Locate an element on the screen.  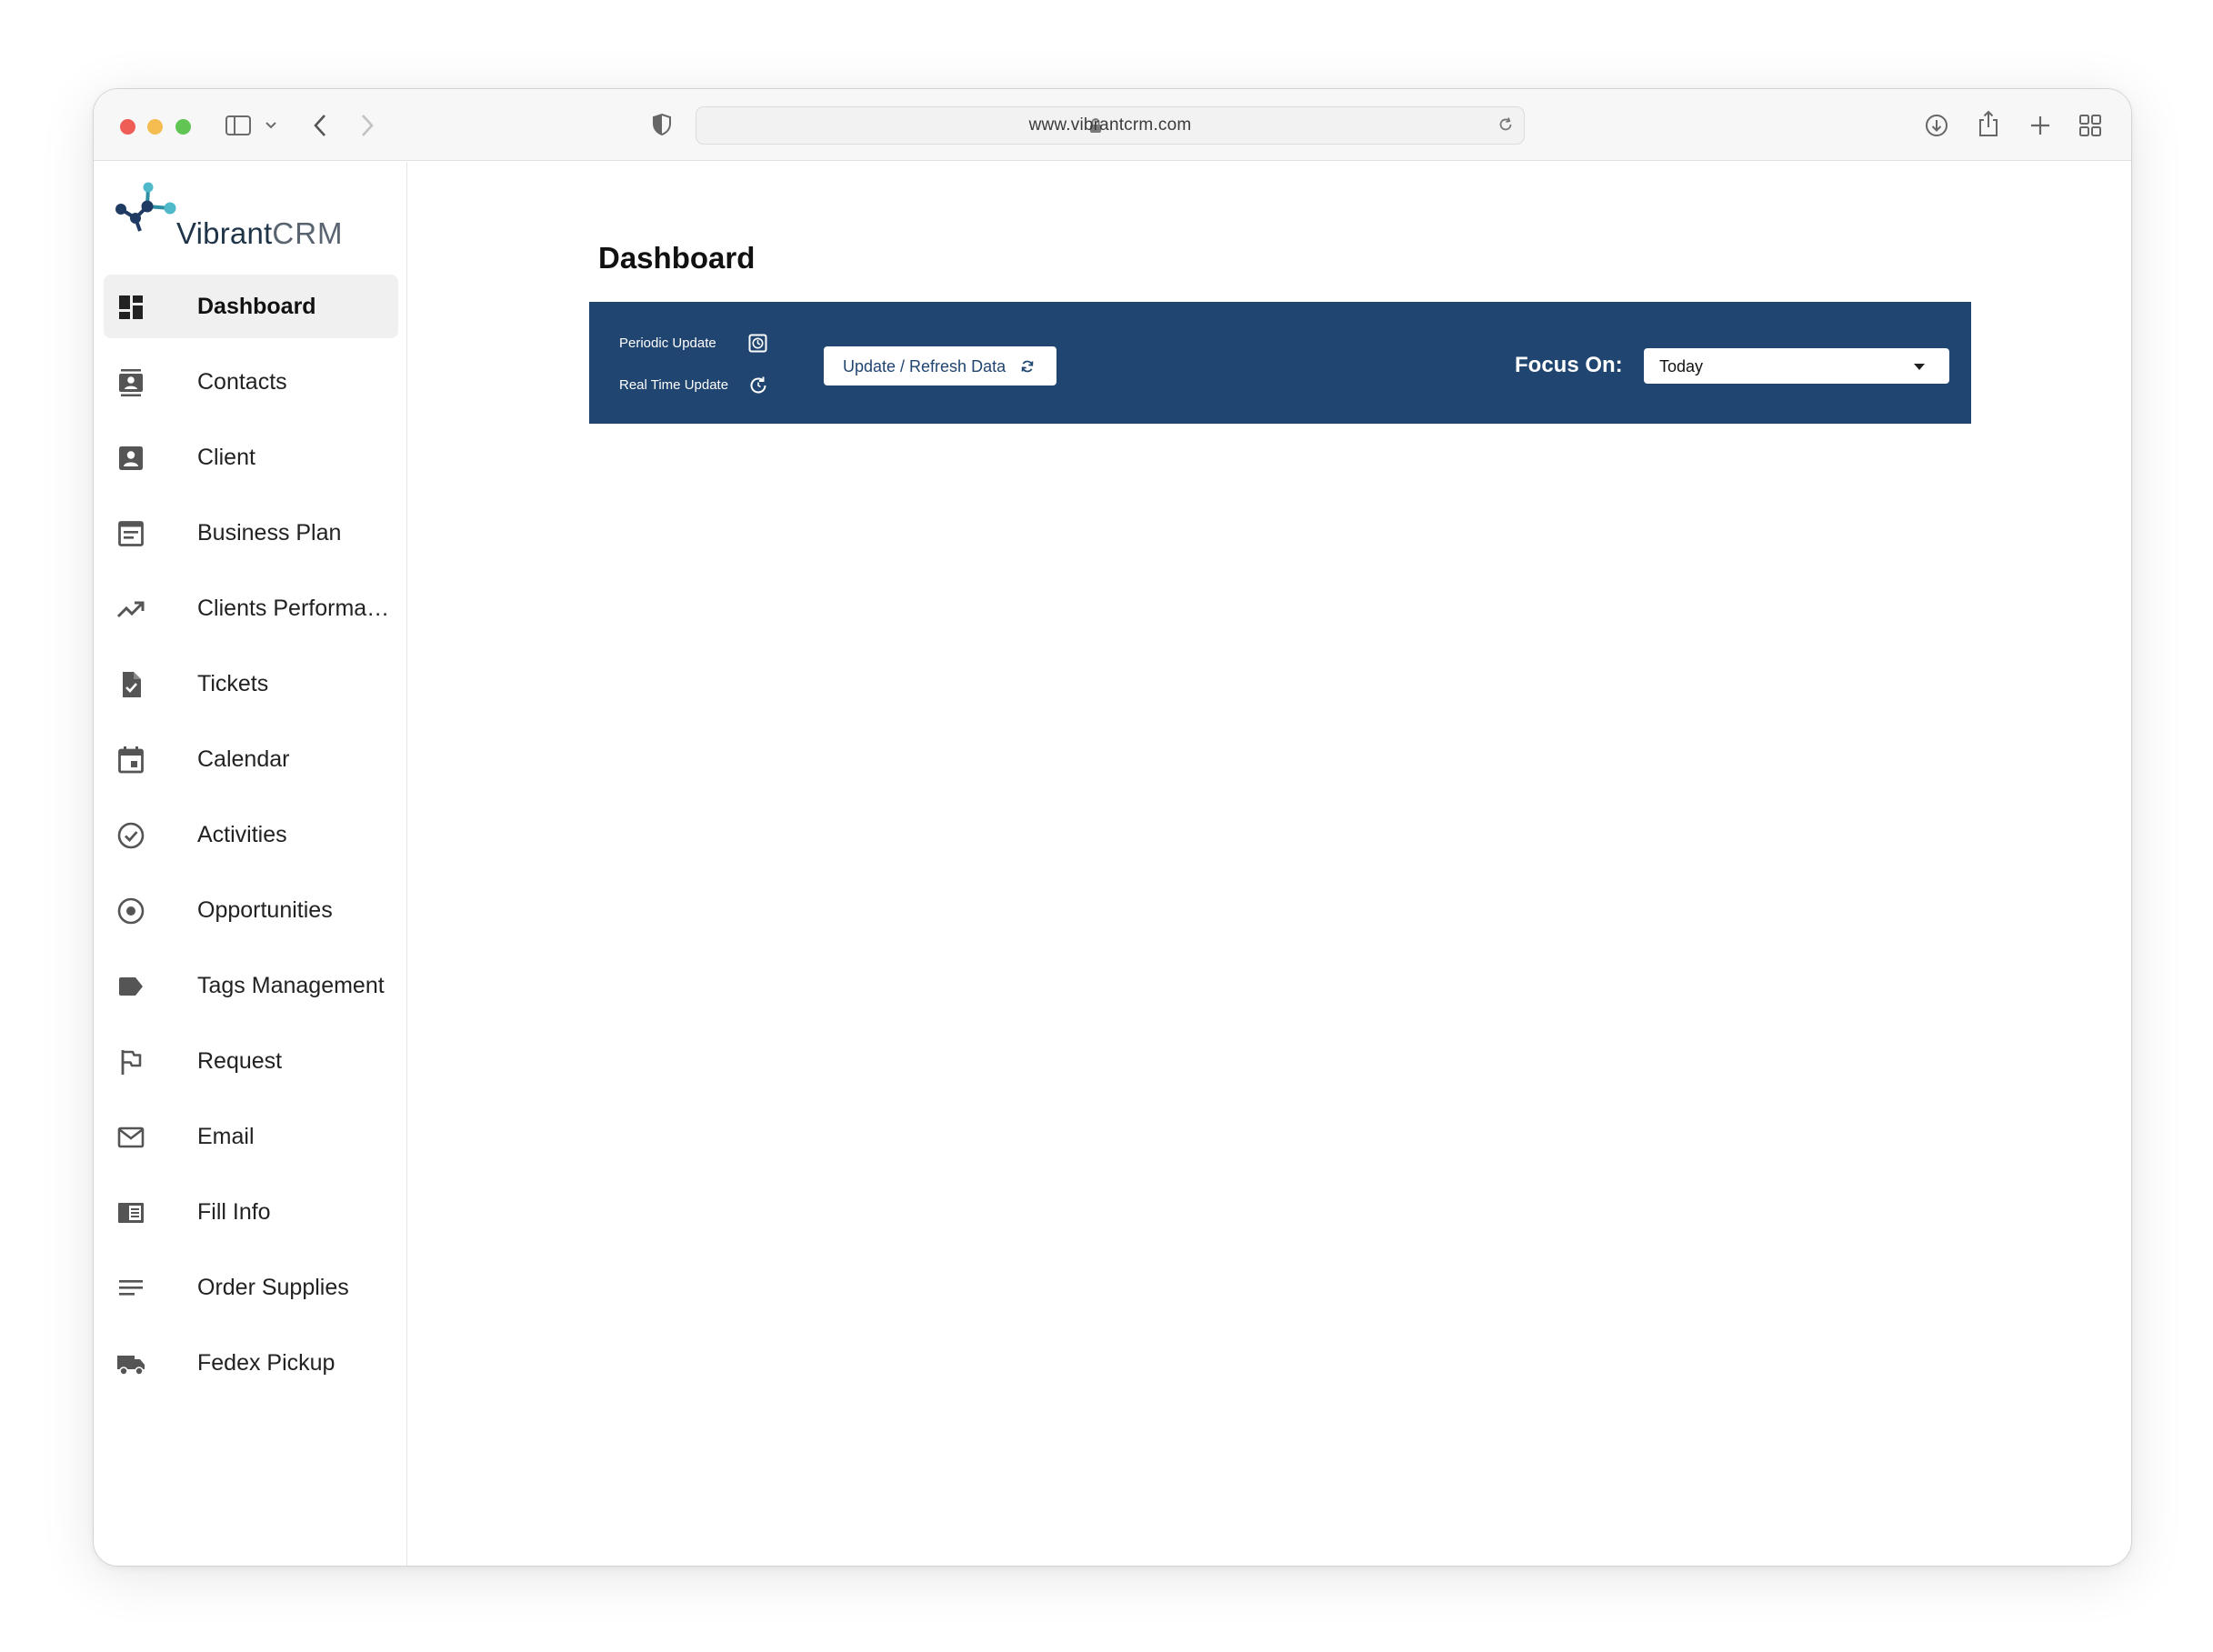
sidebar-item-tickets: Tickets is located at coordinates (251, 684).